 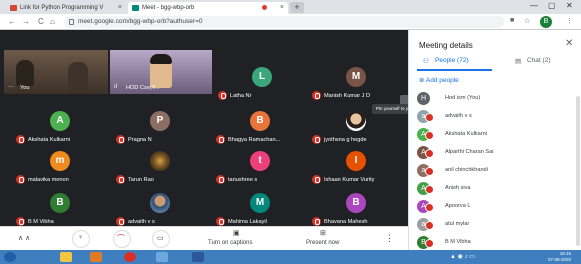 What do you see at coordinates (96, 257) in the screenshot?
I see `media-icon` at bounding box center [96, 257].